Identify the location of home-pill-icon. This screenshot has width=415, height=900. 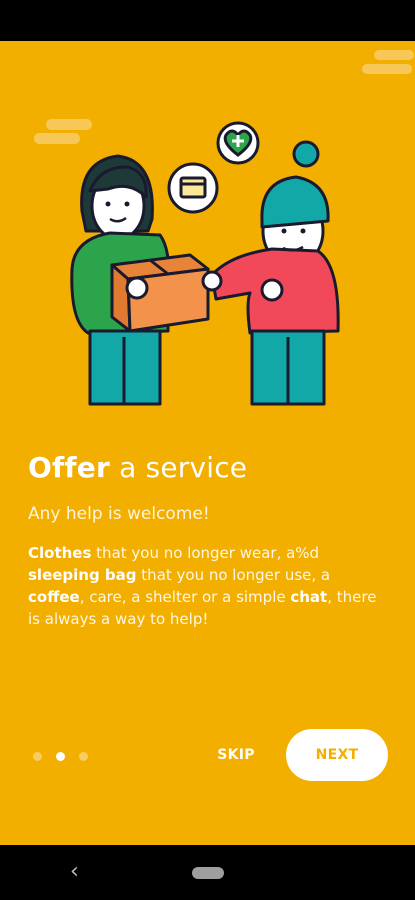
(208, 873).